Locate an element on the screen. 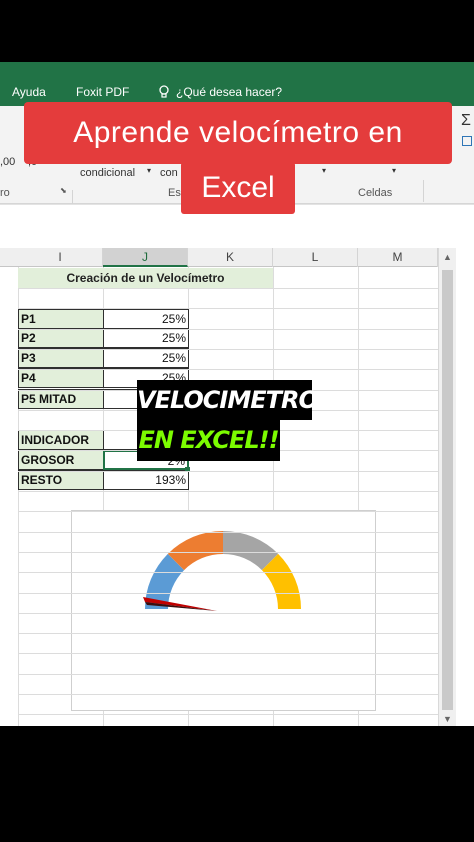 The image size is (474, 842). group-label-cells: Celdas is located at coordinates (375, 193).